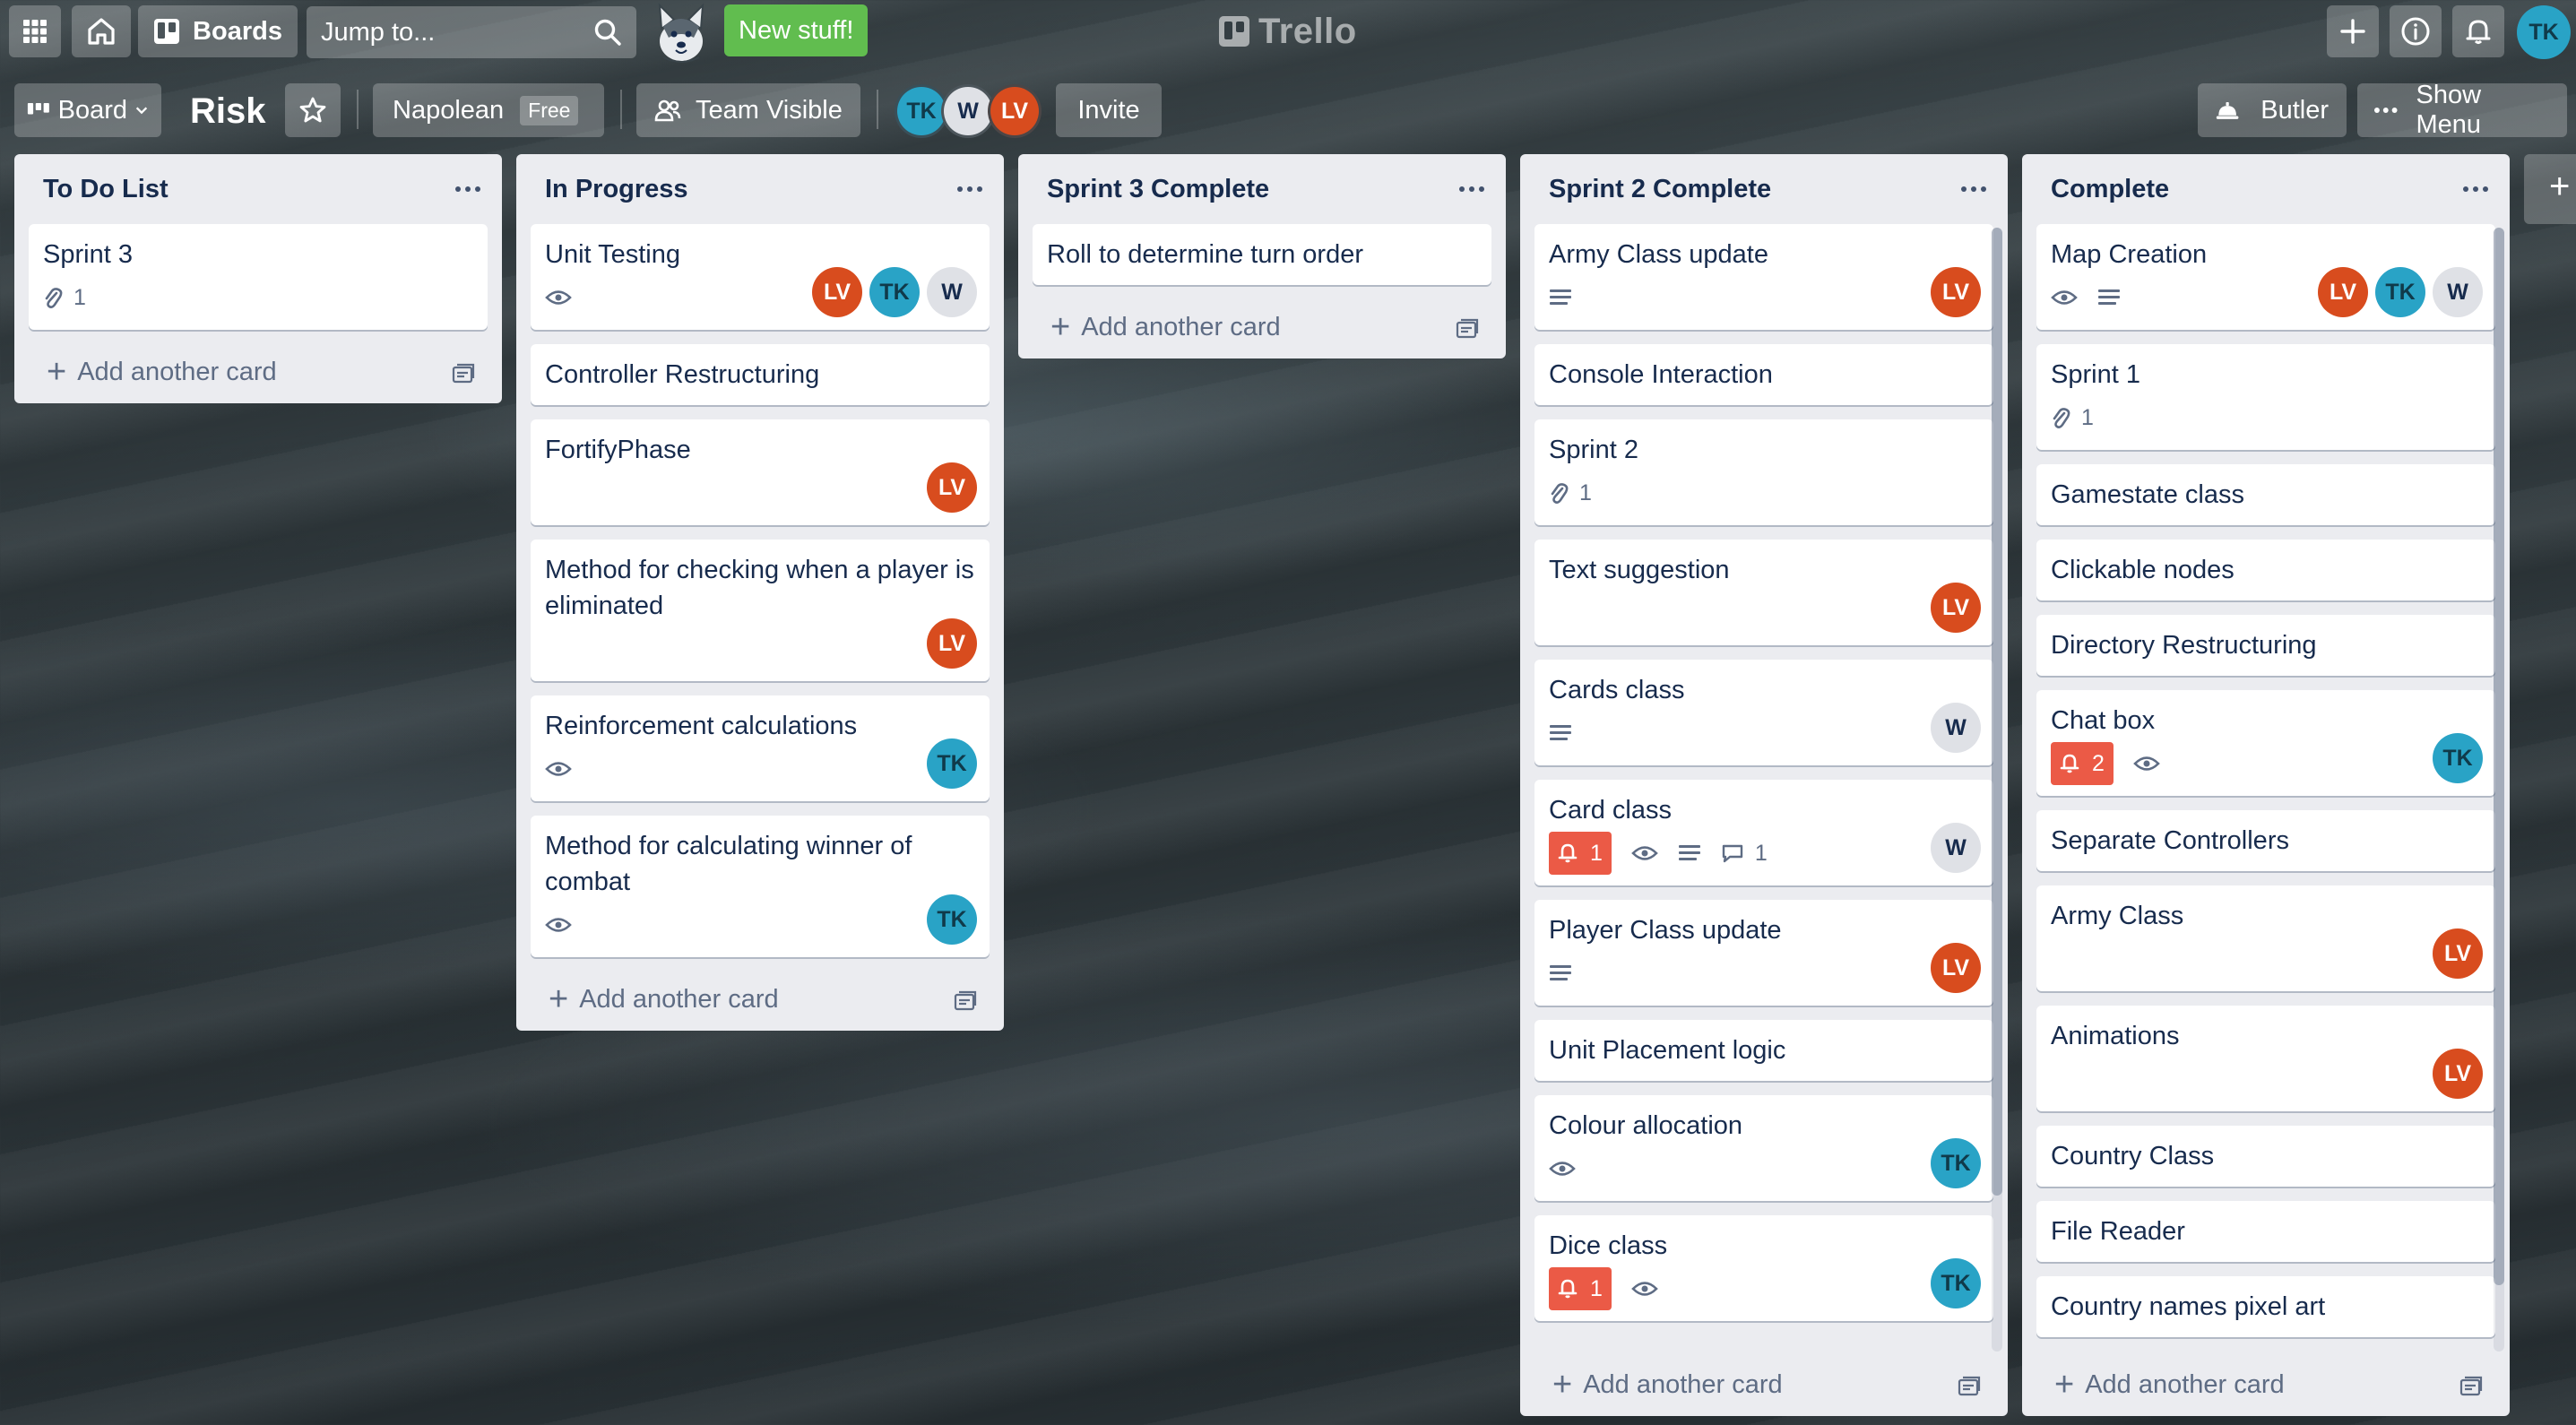 The height and width of the screenshot is (1425, 2576). Describe the element at coordinates (258, 277) in the screenshot. I see `card: Sprint 3 1` at that location.